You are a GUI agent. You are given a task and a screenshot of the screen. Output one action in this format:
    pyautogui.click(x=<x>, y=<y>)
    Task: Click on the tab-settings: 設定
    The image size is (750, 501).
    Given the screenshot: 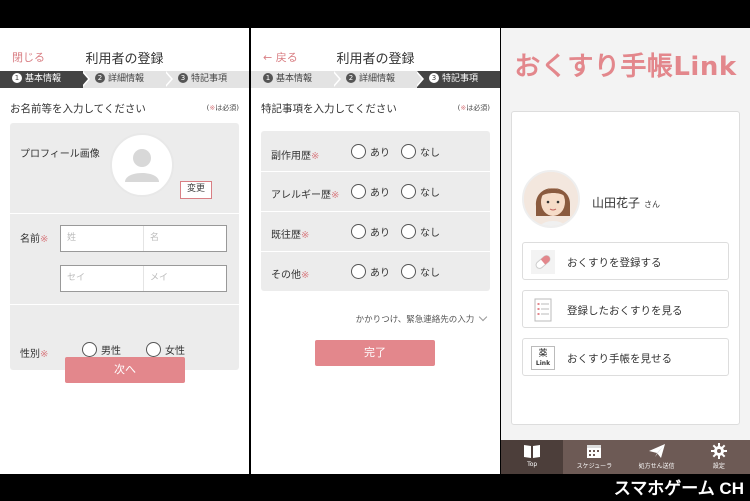 What is the action you would take?
    pyautogui.click(x=719, y=457)
    